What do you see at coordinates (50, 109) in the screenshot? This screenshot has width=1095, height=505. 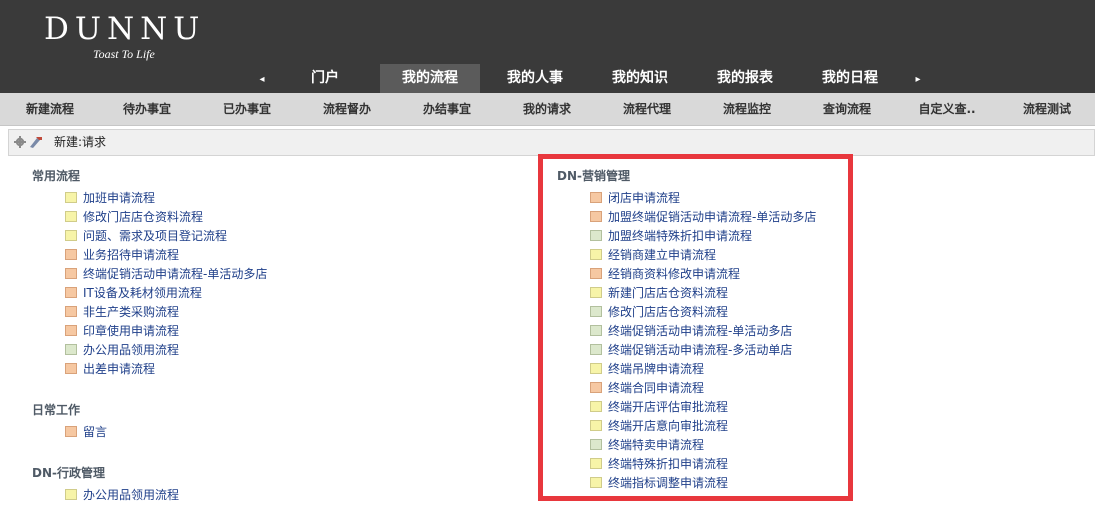 I see `subtab-new-workflow: 新建流程` at bounding box center [50, 109].